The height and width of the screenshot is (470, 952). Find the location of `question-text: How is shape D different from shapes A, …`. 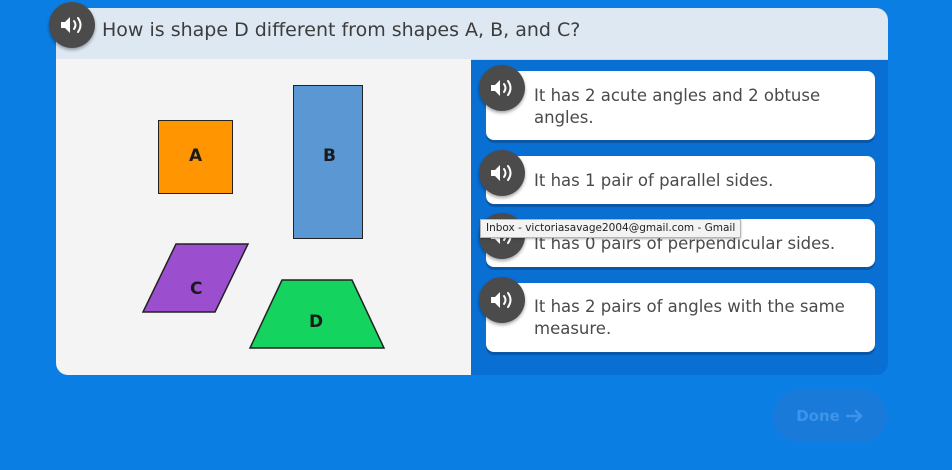

question-text: How is shape D different from shapes A, … is located at coordinates (341, 30).